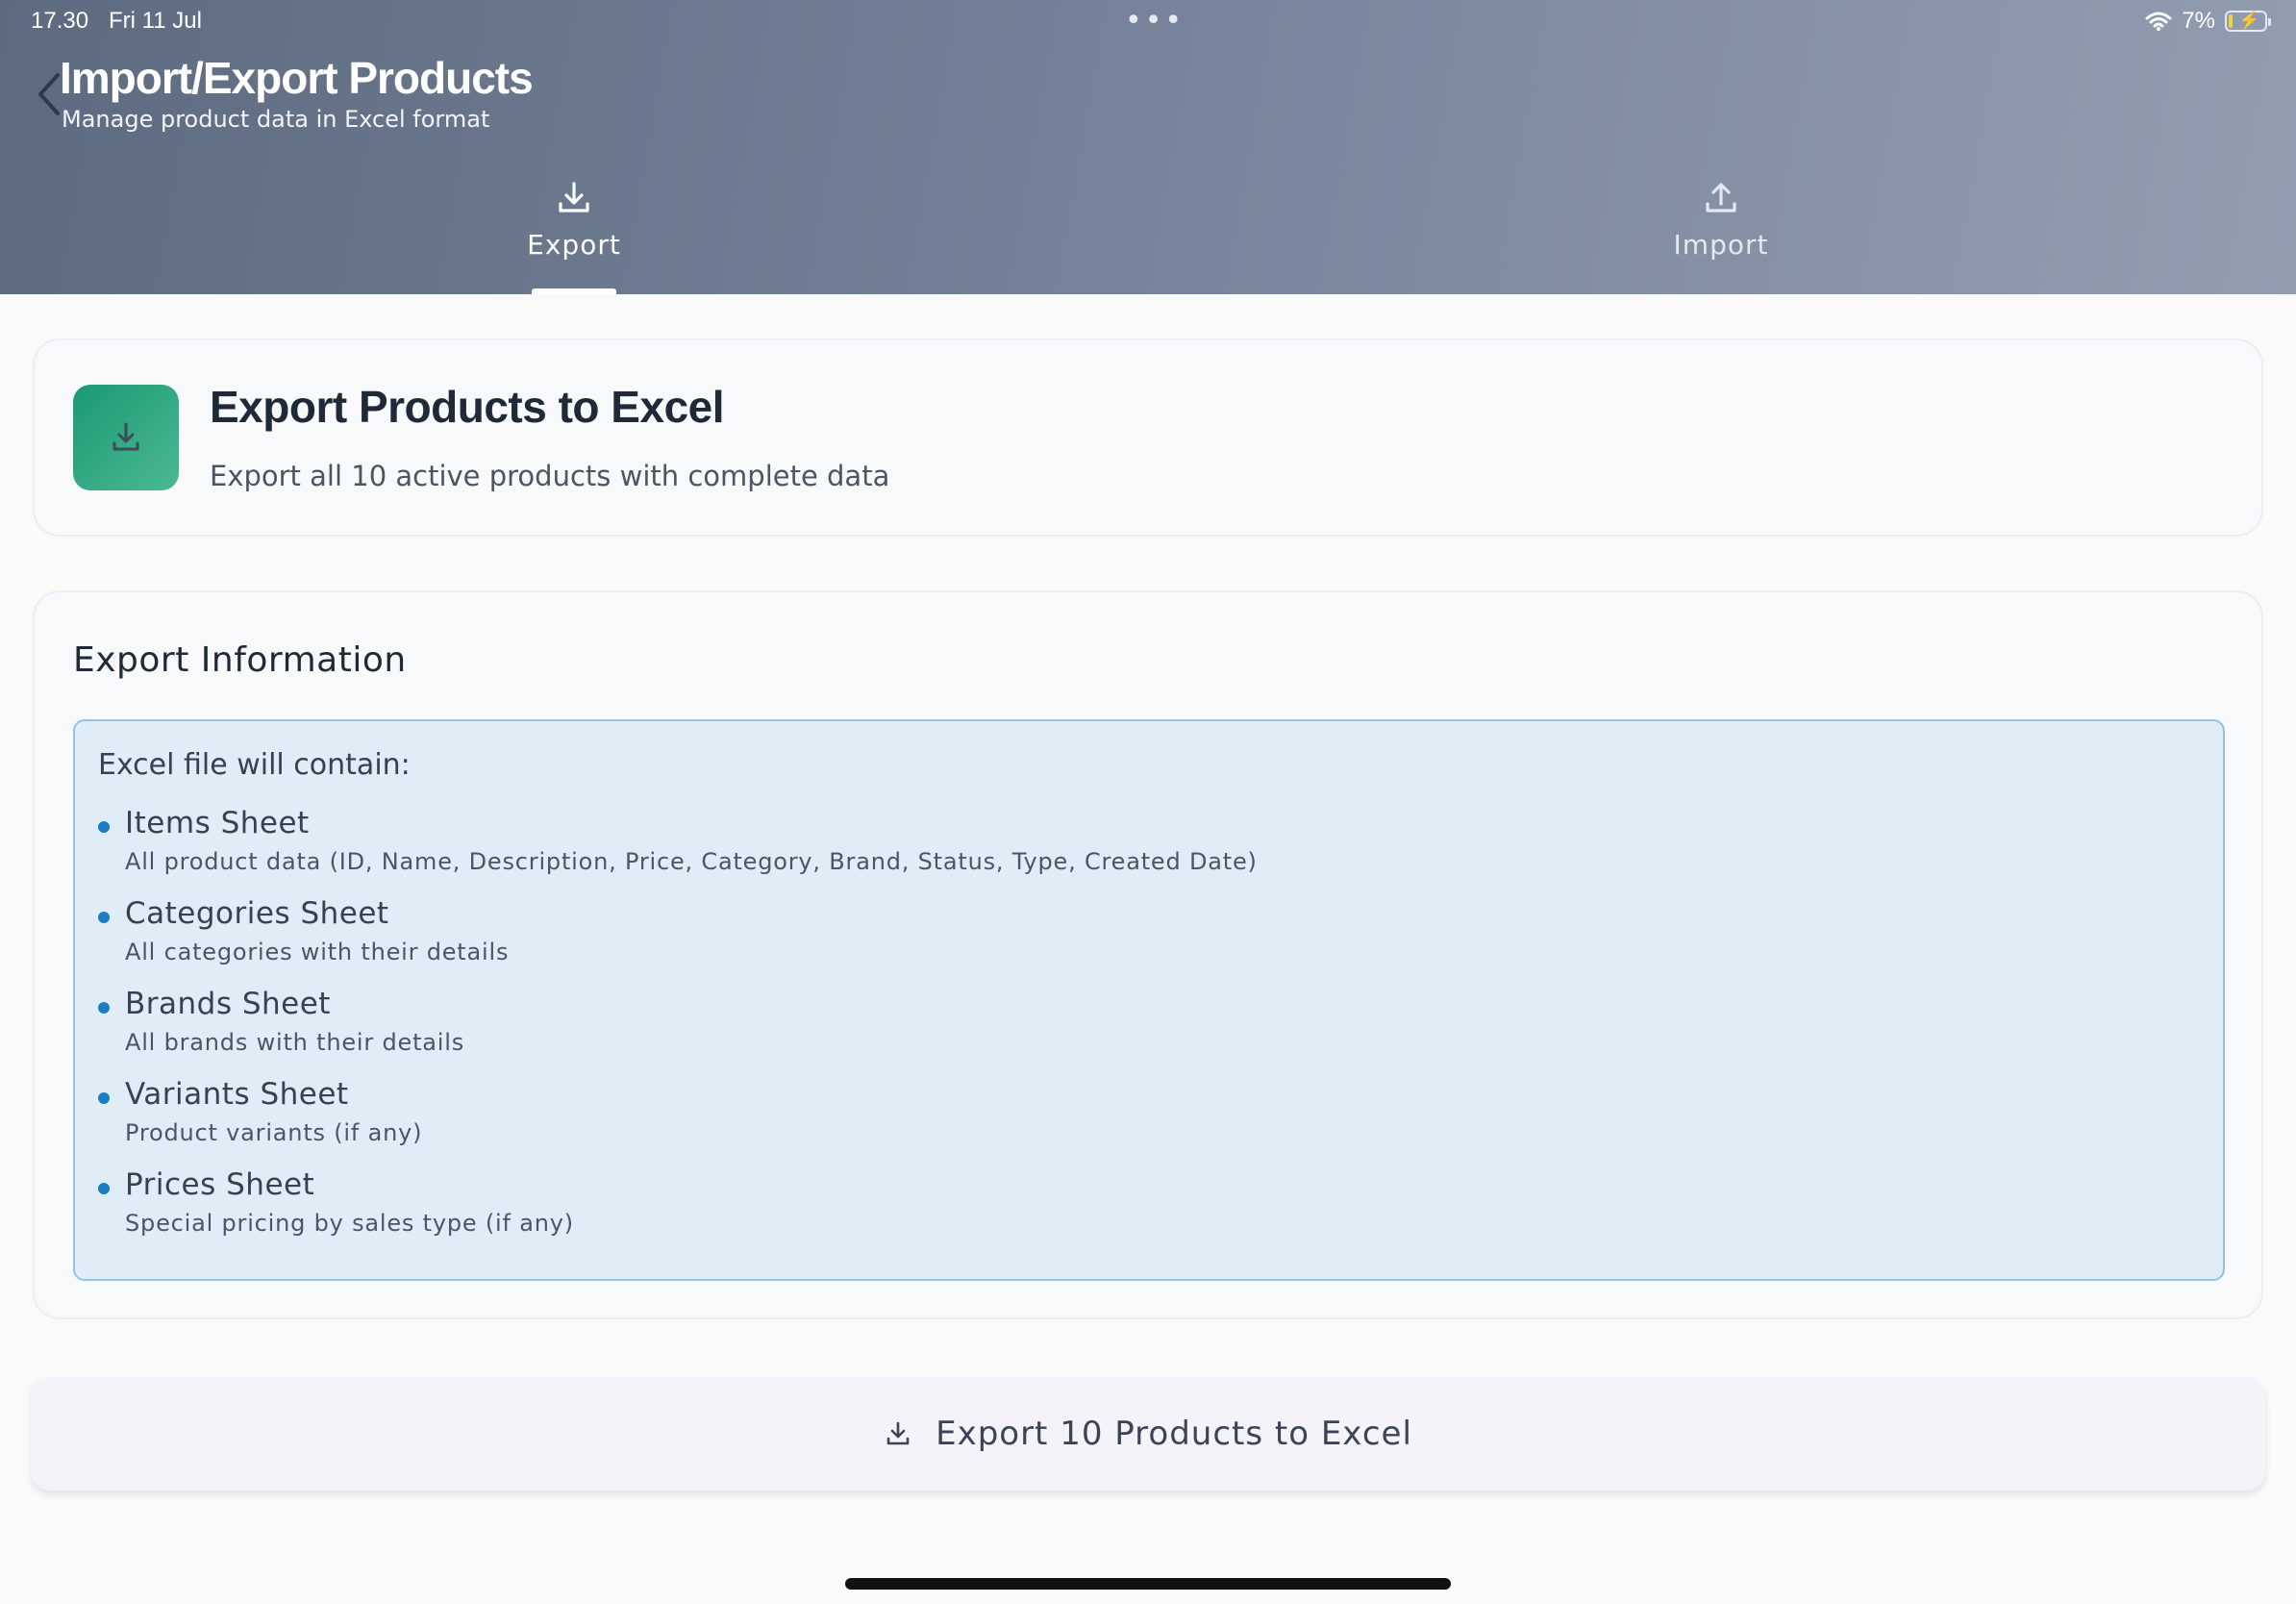 This screenshot has width=2296, height=1604. I want to click on sheet-description: Product variants (if any), so click(274, 1132).